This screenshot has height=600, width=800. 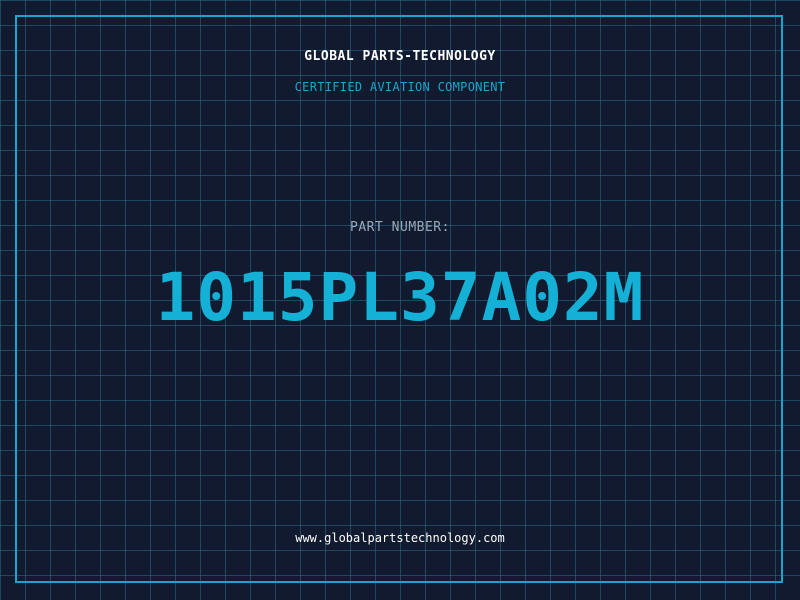 What do you see at coordinates (400, 87) in the screenshot?
I see `certification-subtitle: CERTIFIED AVIATION COMPONENT` at bounding box center [400, 87].